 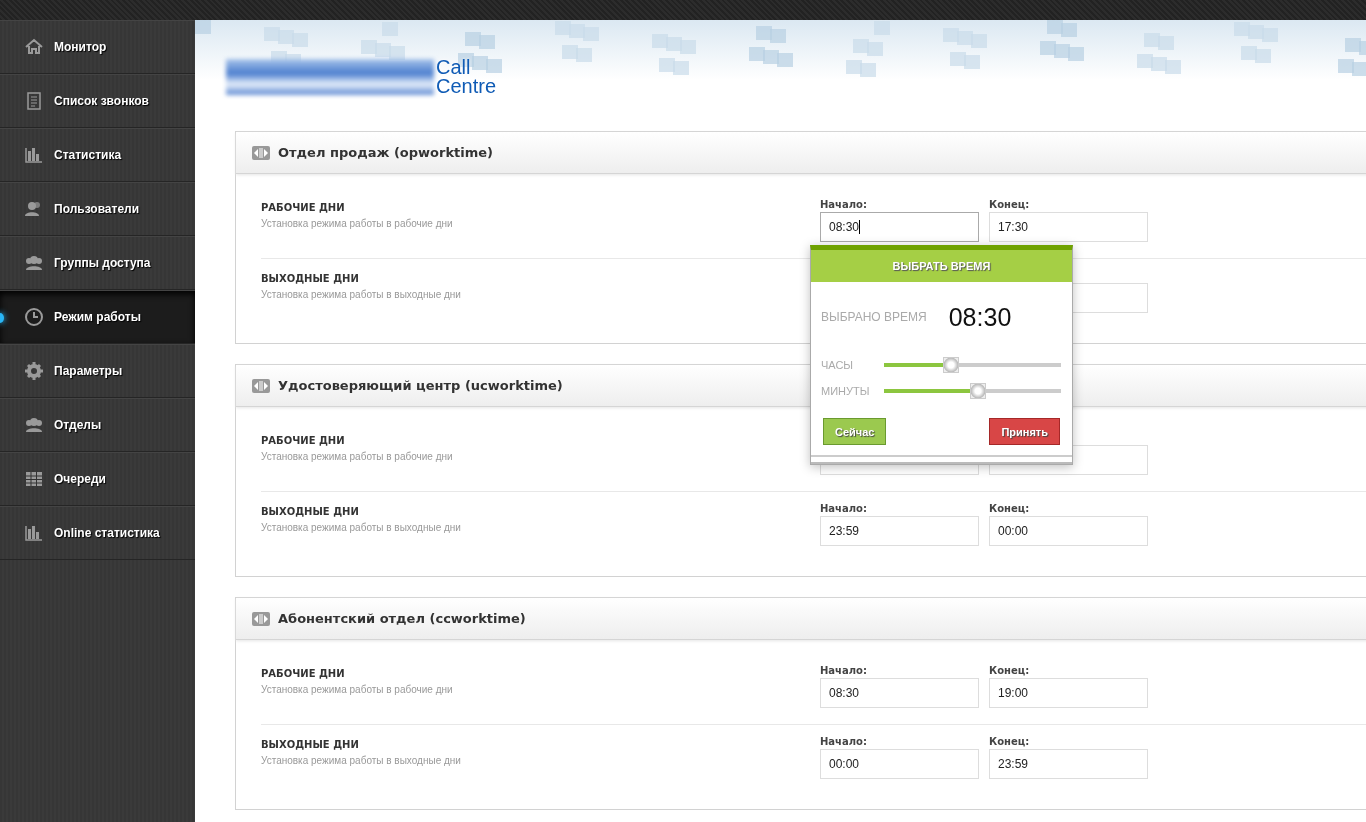 What do you see at coordinates (97, 101) in the screenshot?
I see `sidebar-item: Список звонков` at bounding box center [97, 101].